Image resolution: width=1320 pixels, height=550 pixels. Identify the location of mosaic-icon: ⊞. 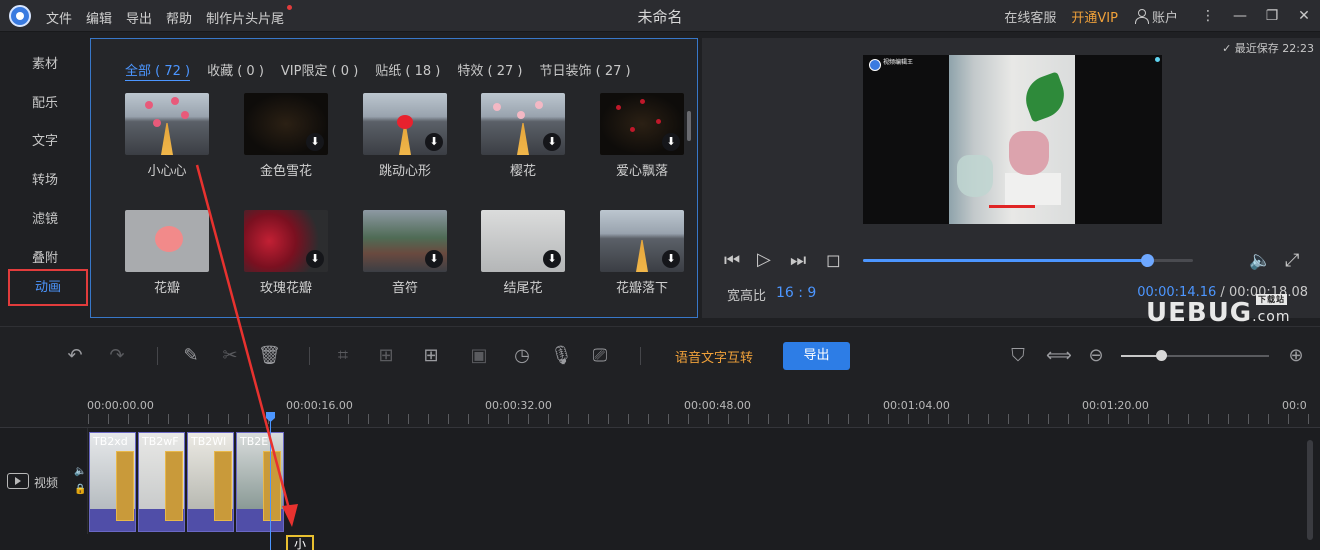
(386, 356).